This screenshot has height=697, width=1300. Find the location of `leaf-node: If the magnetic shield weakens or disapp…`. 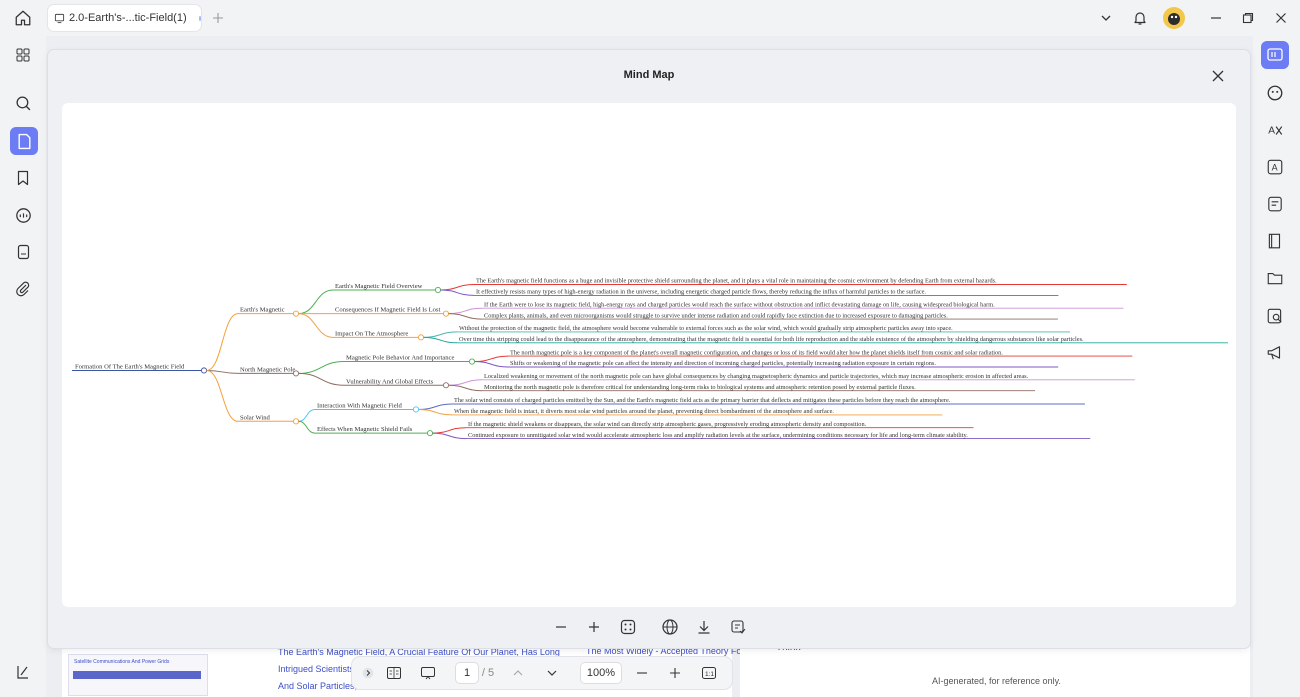

leaf-node: If the magnetic shield weakens or disapp… is located at coordinates (667, 424).